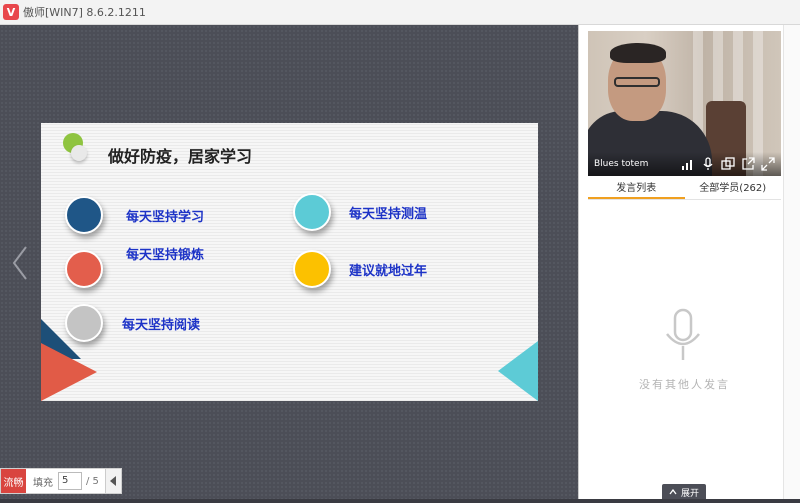 The image size is (800, 503). Describe the element at coordinates (13, 481) in the screenshot. I see `quality-button: 流畅` at that location.